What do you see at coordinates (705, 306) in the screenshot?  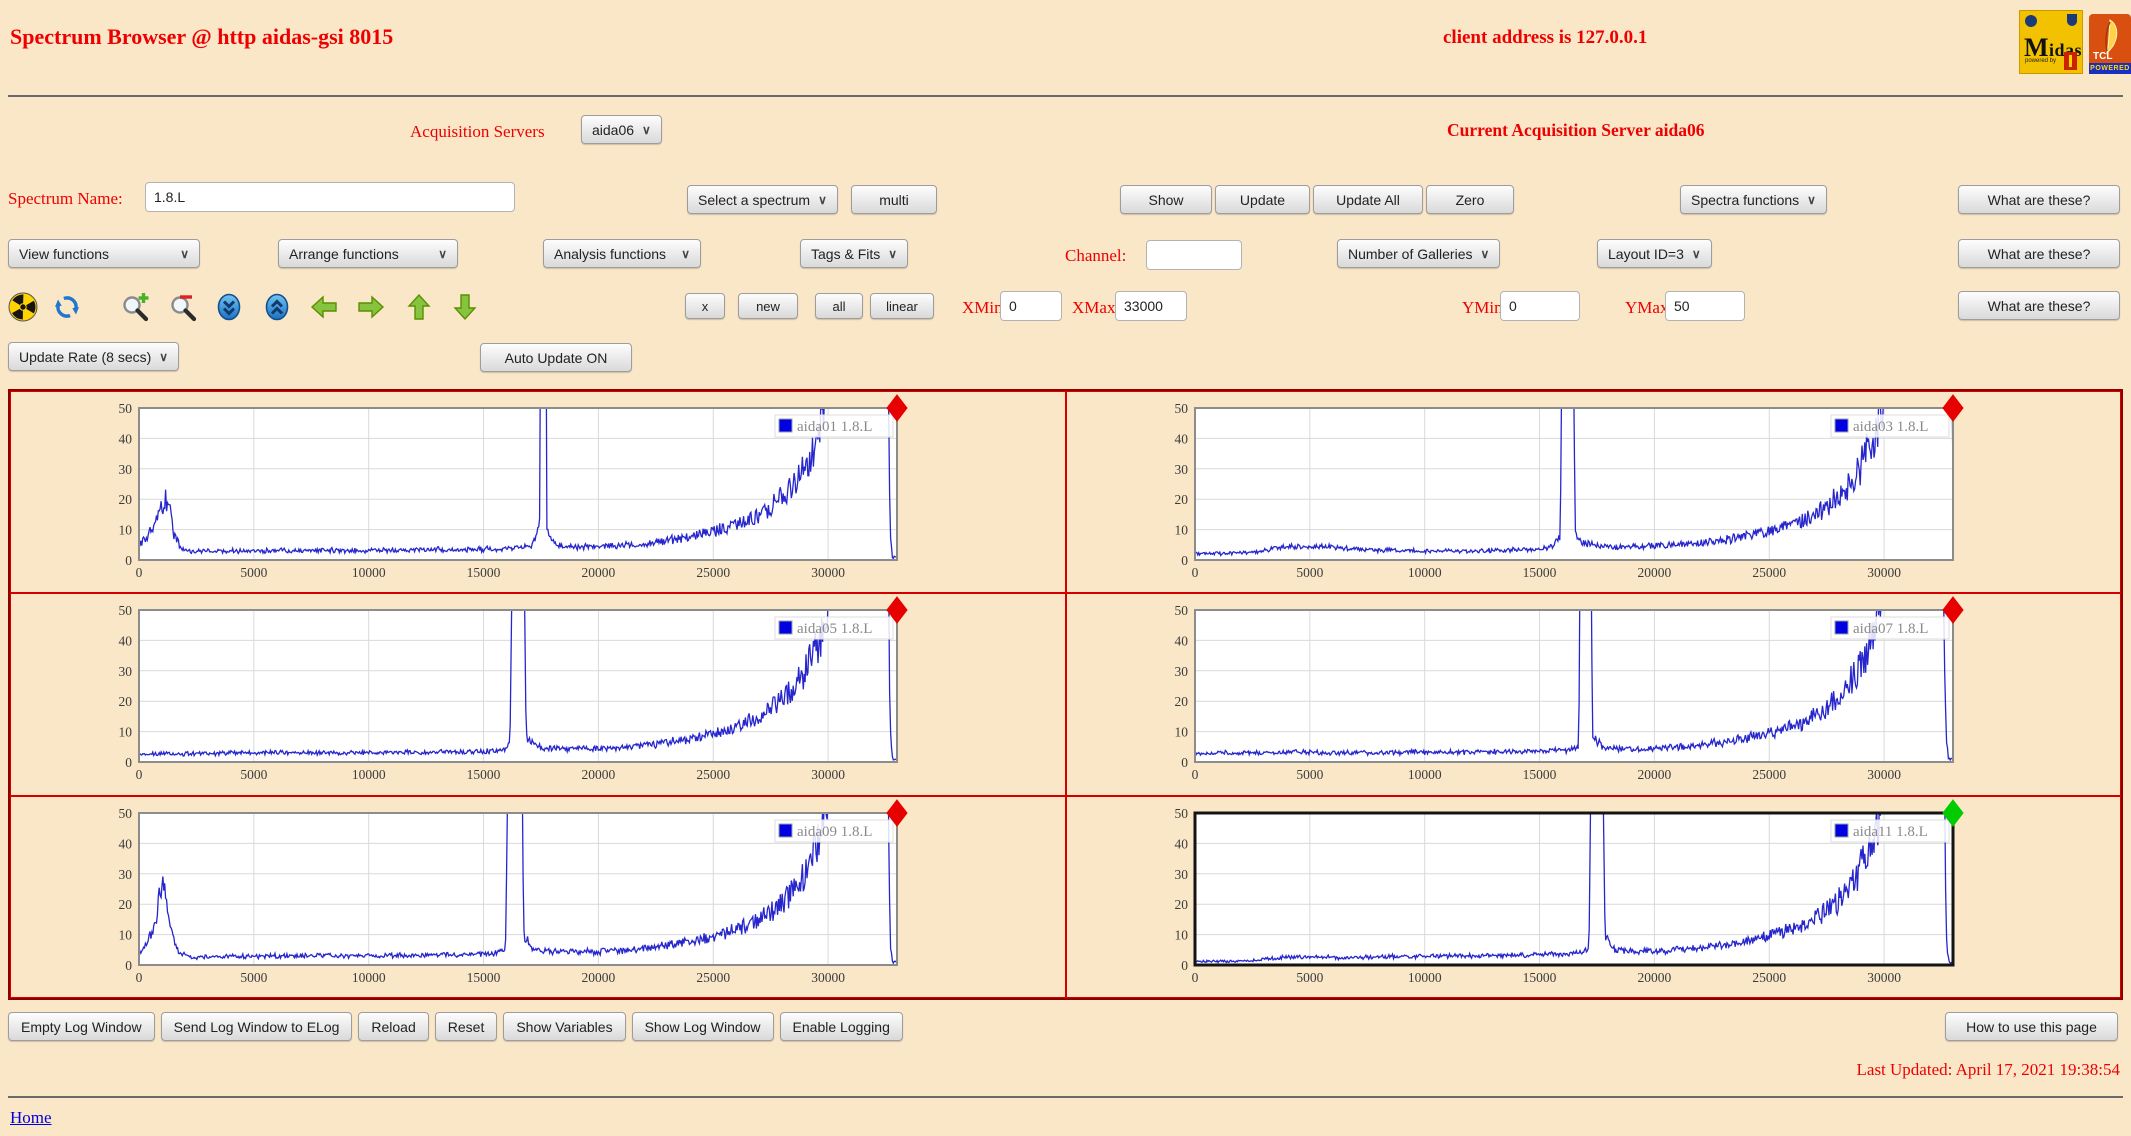 I see `x-button: x` at bounding box center [705, 306].